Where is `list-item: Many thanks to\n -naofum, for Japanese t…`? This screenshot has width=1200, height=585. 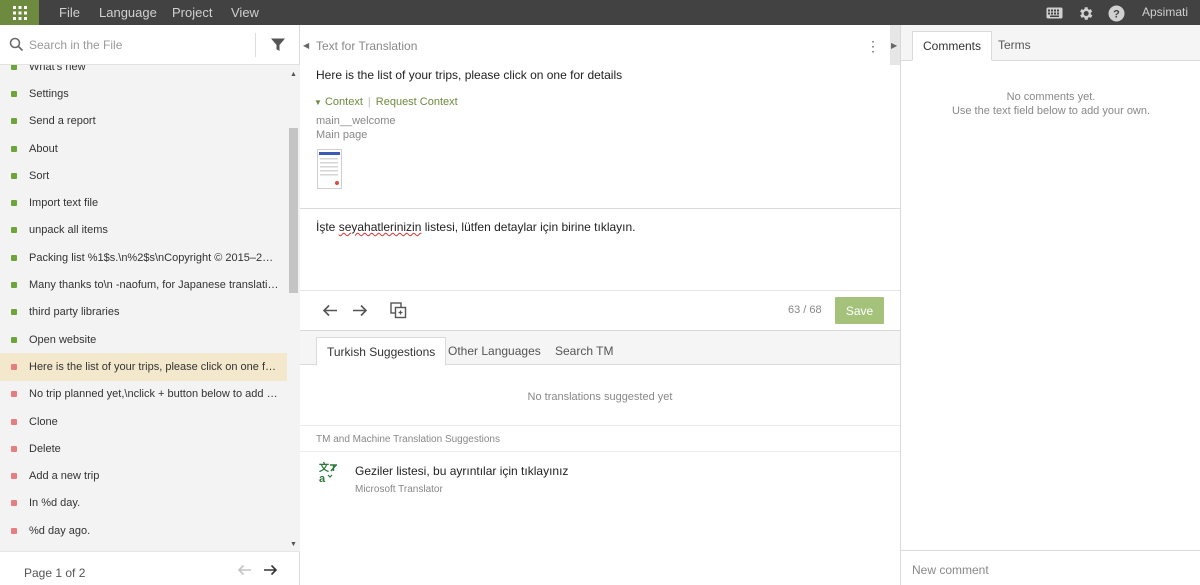 list-item: Many thanks to\n -naofum, for Japanese t… is located at coordinates (143, 284).